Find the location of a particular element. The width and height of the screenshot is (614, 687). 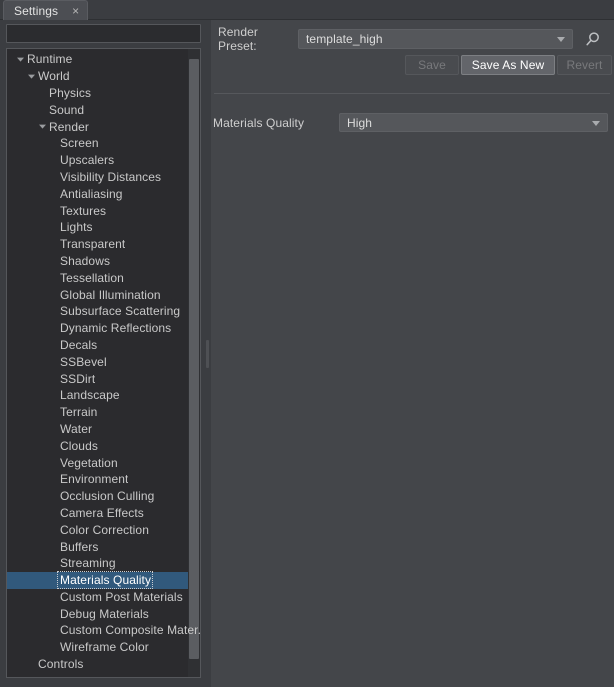

tree-item: Subsurface Scattering is located at coordinates (97, 311).